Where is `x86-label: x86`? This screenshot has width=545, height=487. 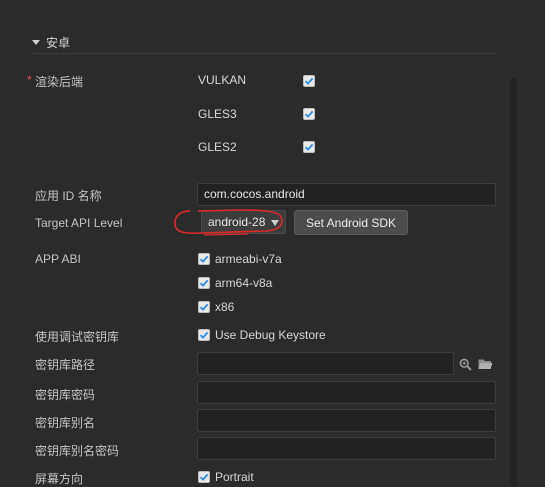 x86-label: x86 is located at coordinates (225, 307).